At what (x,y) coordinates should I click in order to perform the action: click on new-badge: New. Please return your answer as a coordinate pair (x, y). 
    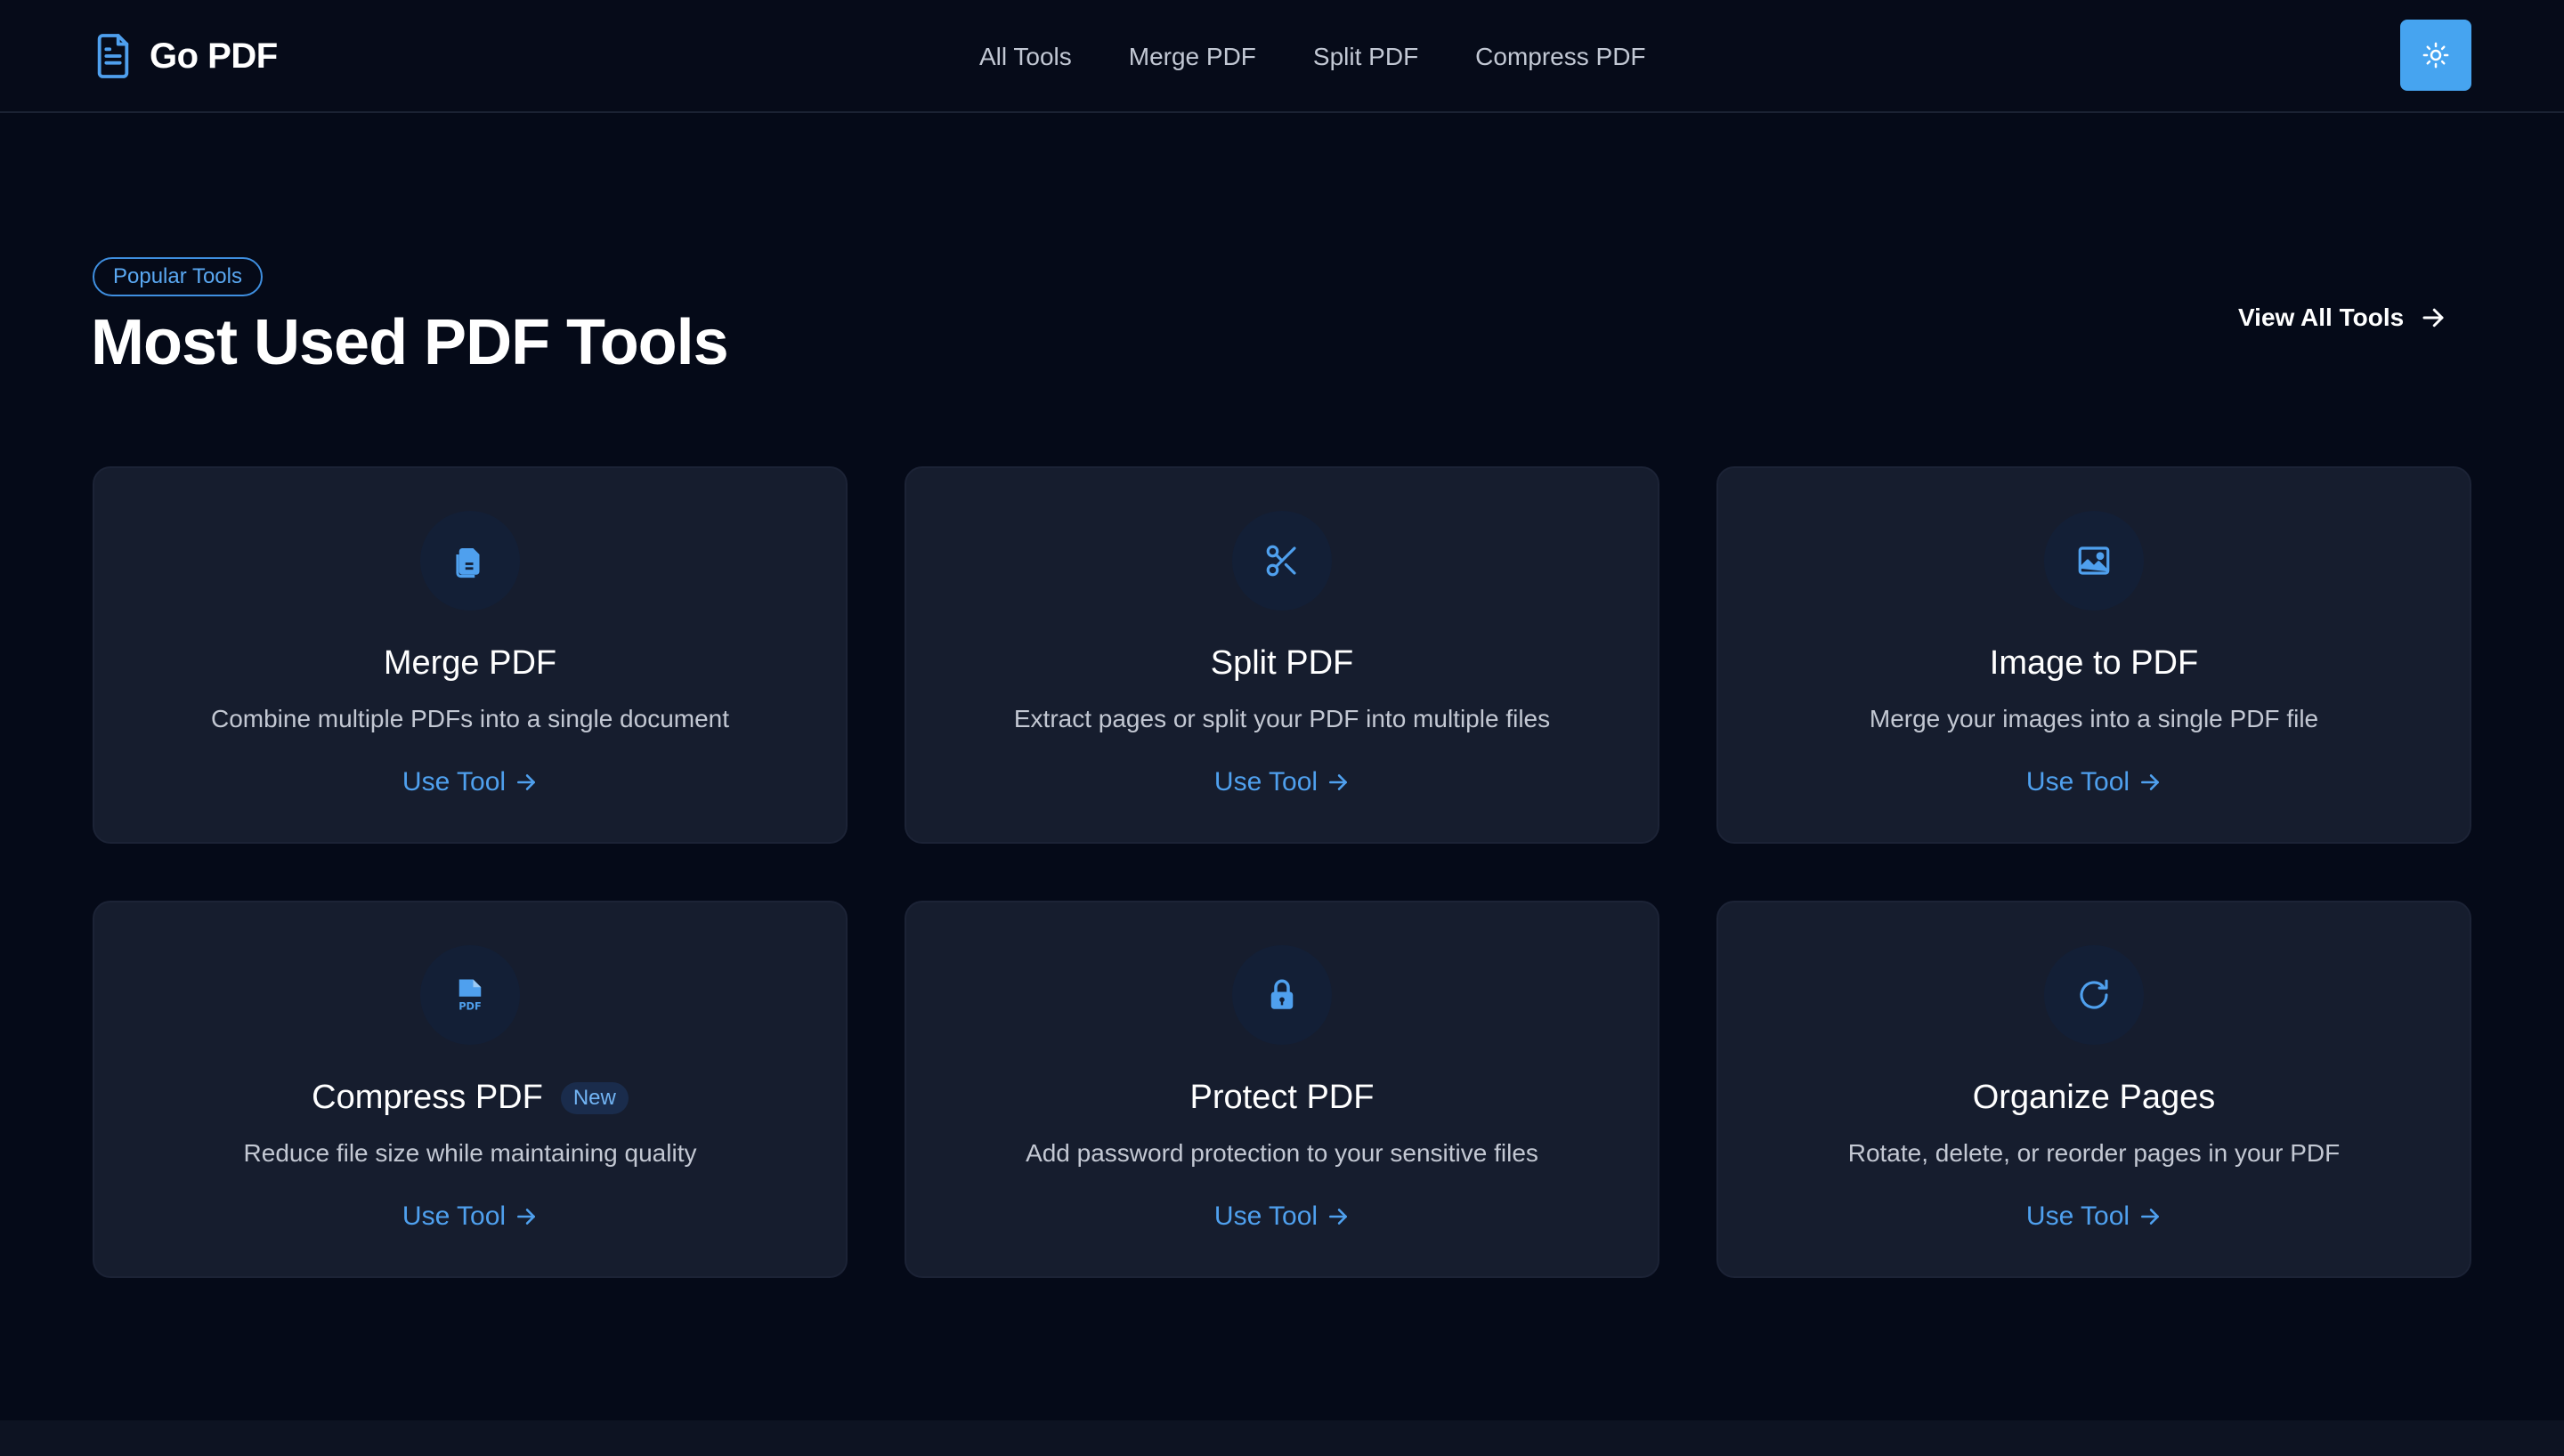
    Looking at the image, I should click on (594, 1097).